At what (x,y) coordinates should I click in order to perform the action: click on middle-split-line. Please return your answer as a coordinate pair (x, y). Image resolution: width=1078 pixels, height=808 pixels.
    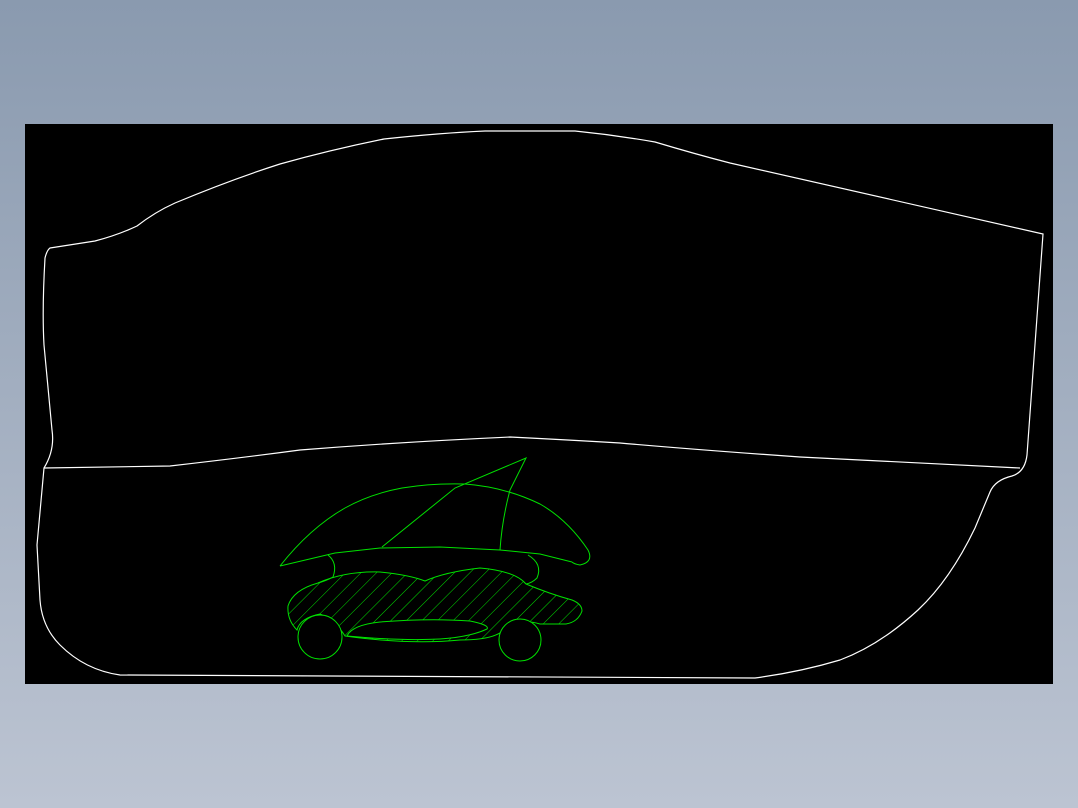
    Looking at the image, I should click on (532, 452).